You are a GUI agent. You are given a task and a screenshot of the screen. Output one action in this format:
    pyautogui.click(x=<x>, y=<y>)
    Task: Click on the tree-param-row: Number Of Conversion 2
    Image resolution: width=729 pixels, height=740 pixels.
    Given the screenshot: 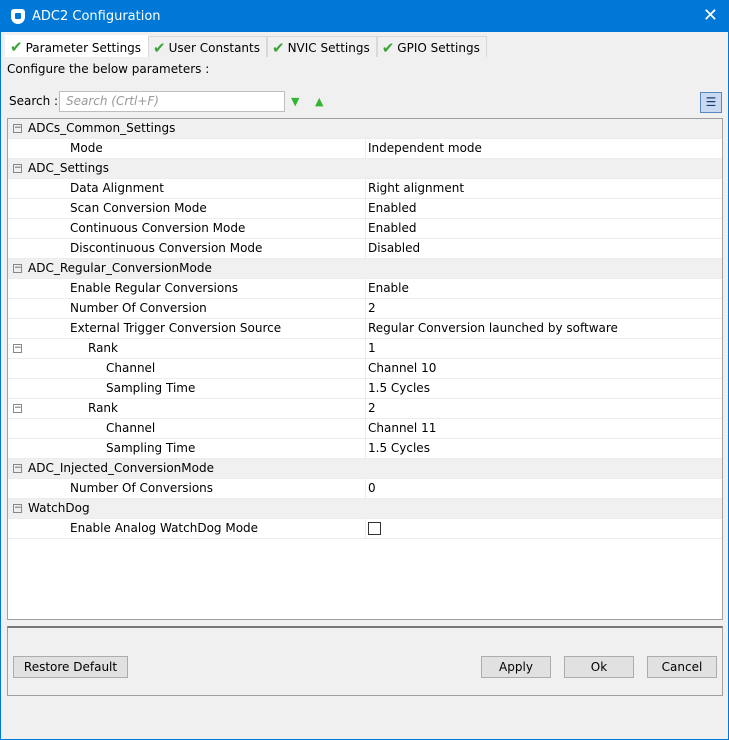 What is the action you would take?
    pyautogui.click(x=365, y=309)
    